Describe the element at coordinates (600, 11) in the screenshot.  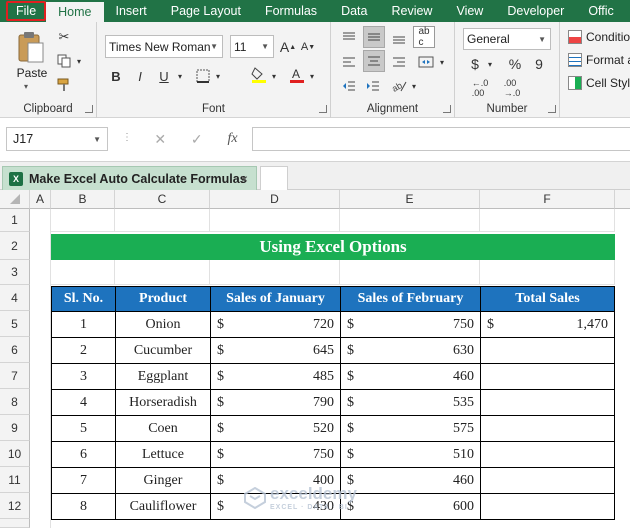
I see `tab-office: Offic` at that location.